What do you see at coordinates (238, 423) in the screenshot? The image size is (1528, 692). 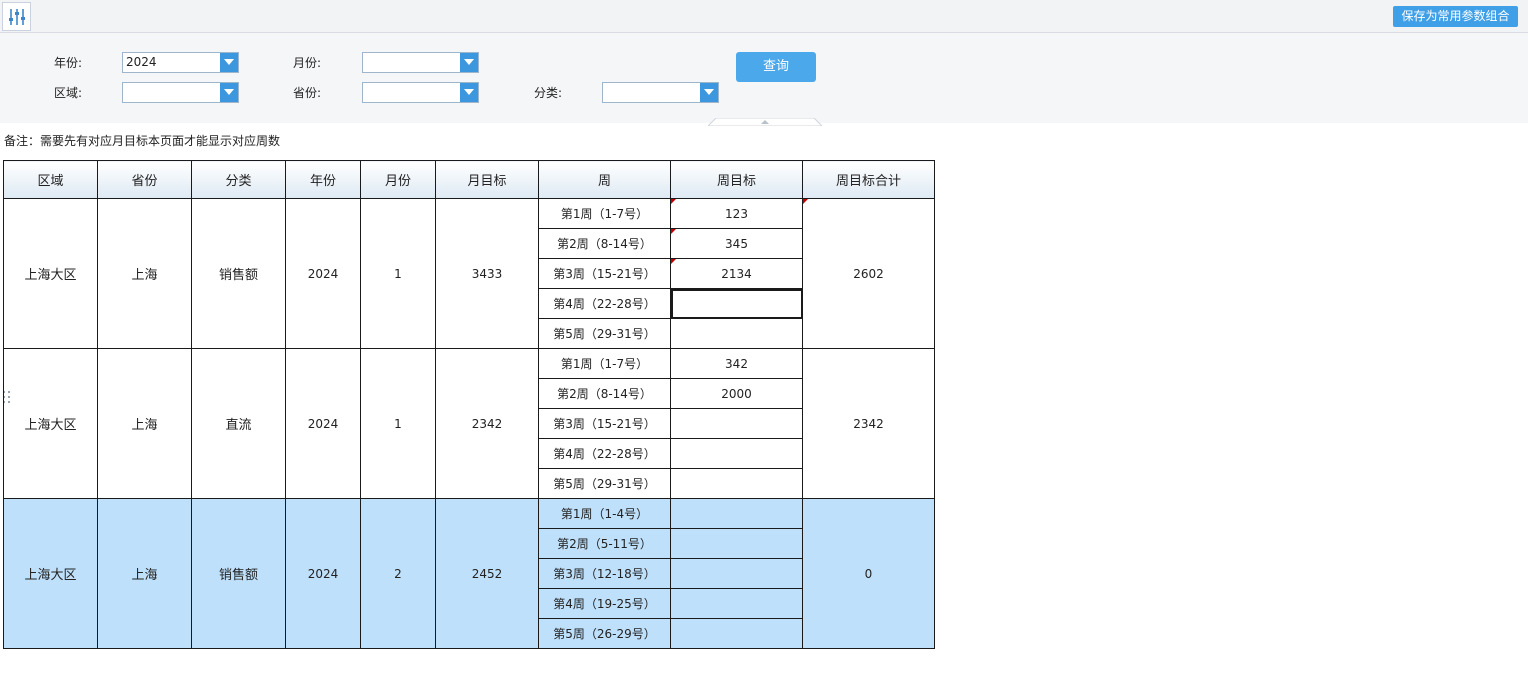 I see `category-cell: 直流` at bounding box center [238, 423].